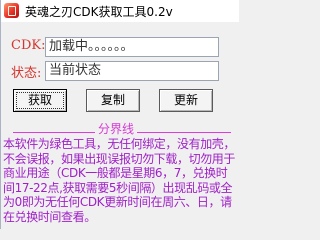 Image resolution: width=320 pixels, height=240 pixels. What do you see at coordinates (99, 12) in the screenshot?
I see `window-title: 英魂之刃CDK获取工具0.2v` at bounding box center [99, 12].